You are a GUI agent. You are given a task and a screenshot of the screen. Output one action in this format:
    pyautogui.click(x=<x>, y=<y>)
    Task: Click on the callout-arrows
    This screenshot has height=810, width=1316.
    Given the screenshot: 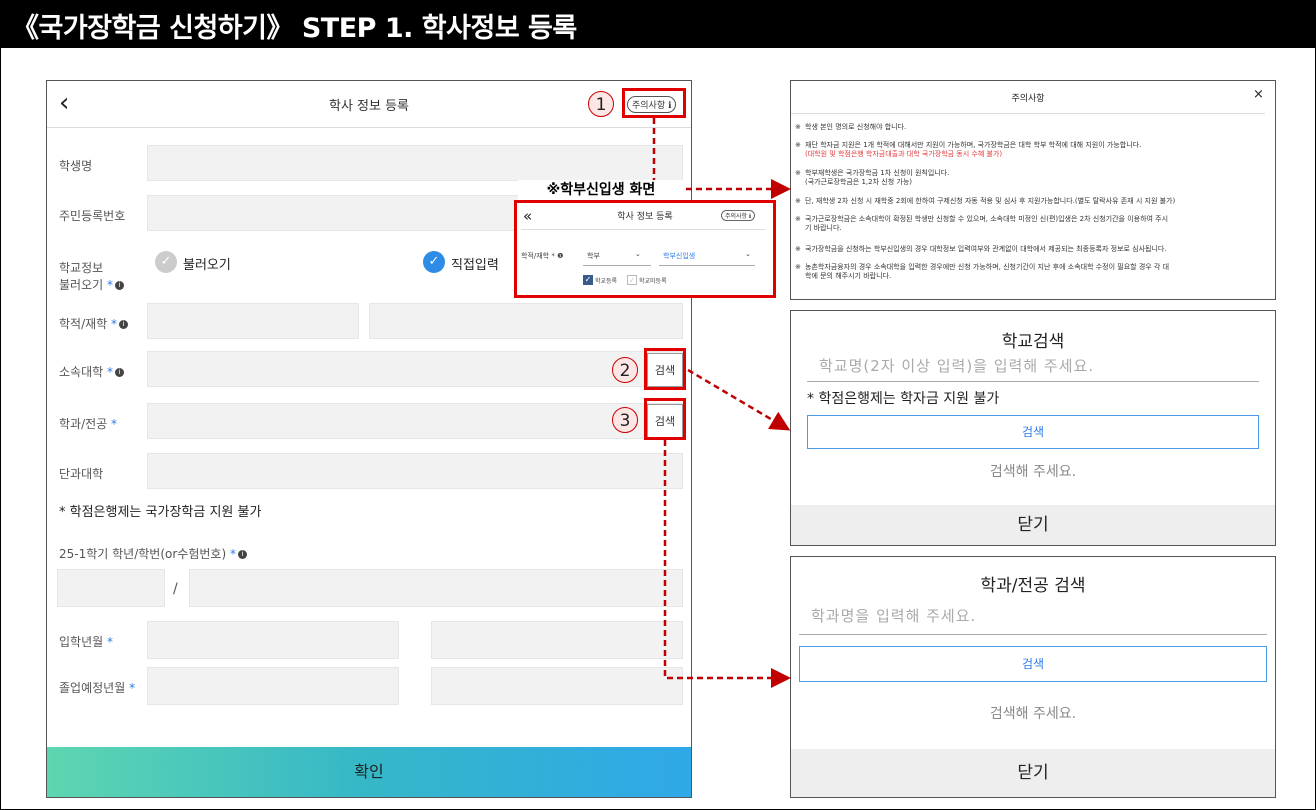 What is the action you would take?
    pyautogui.click(x=721, y=403)
    